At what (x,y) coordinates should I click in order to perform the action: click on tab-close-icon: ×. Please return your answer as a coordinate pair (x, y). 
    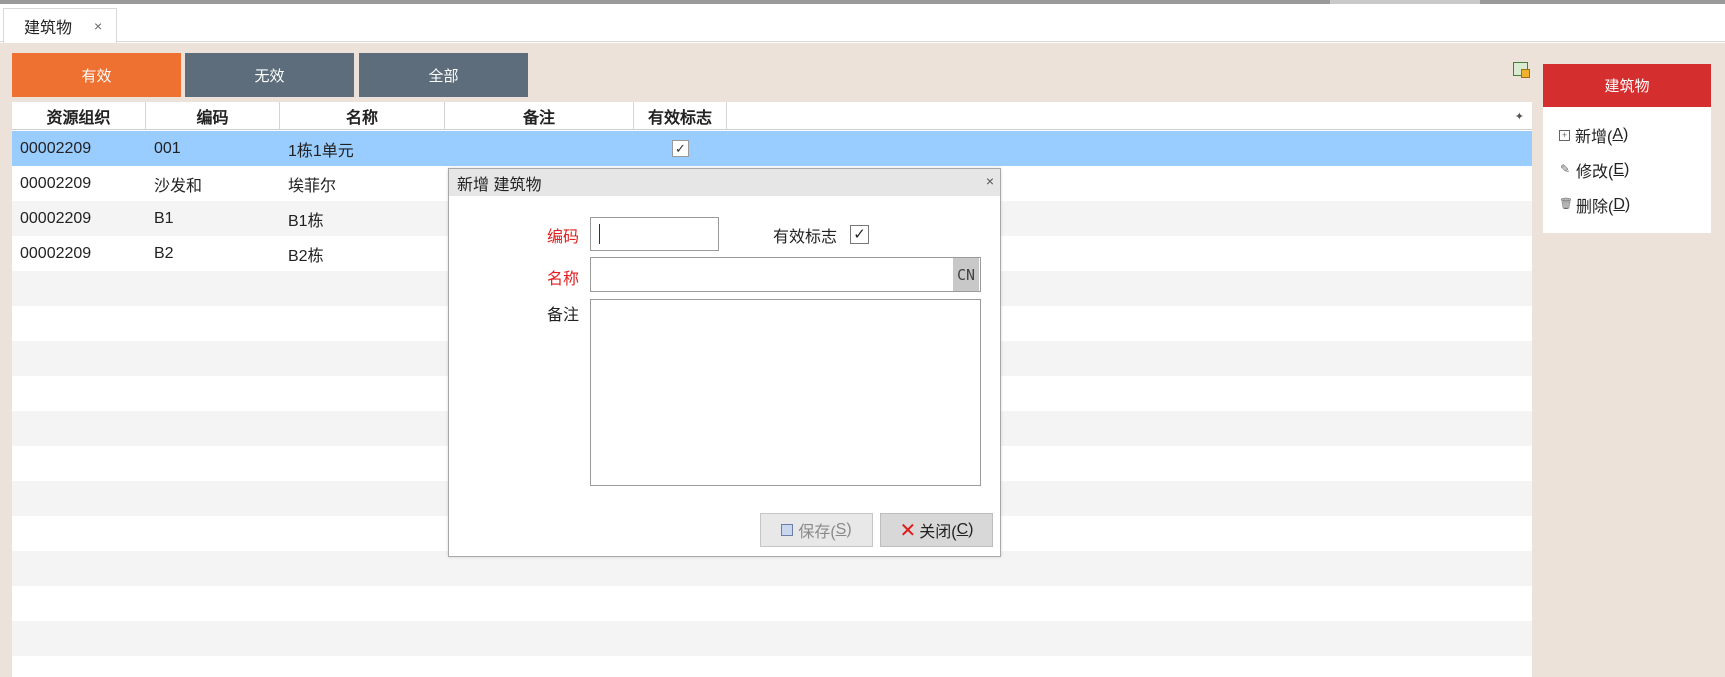
    Looking at the image, I should click on (98, 26).